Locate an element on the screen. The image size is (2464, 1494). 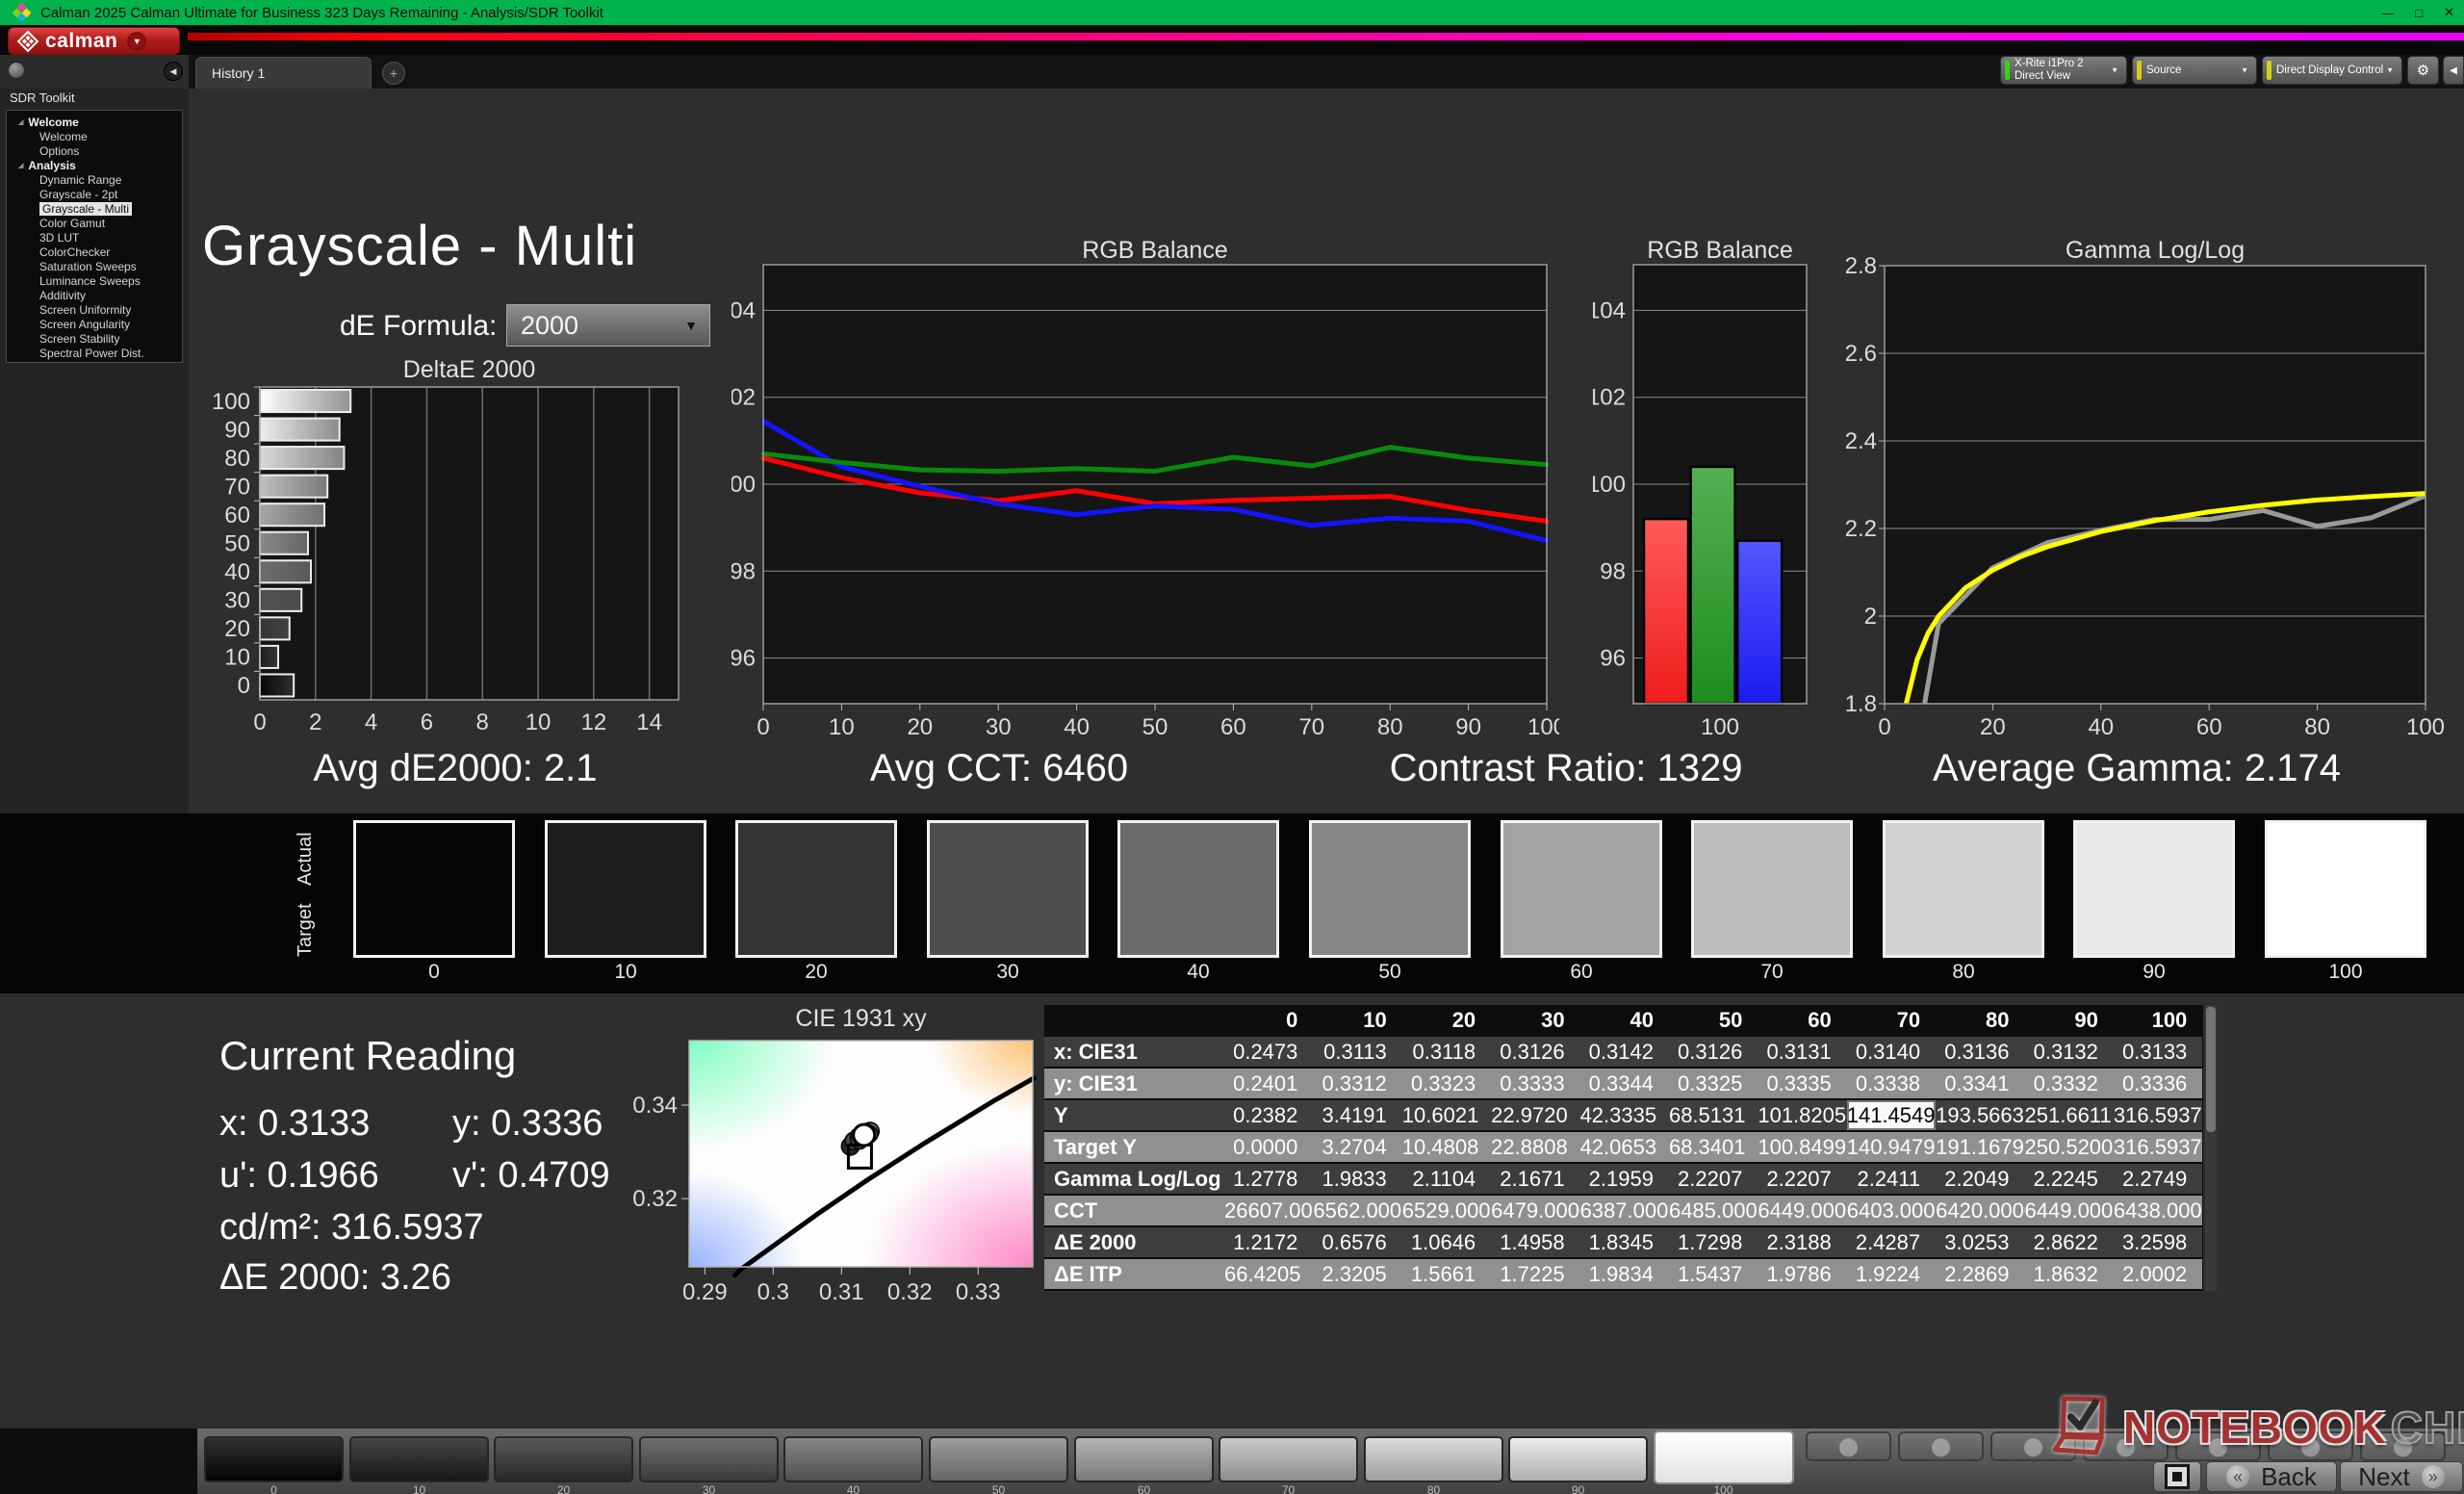
table-cell: 193.5663 is located at coordinates (1980, 1116).